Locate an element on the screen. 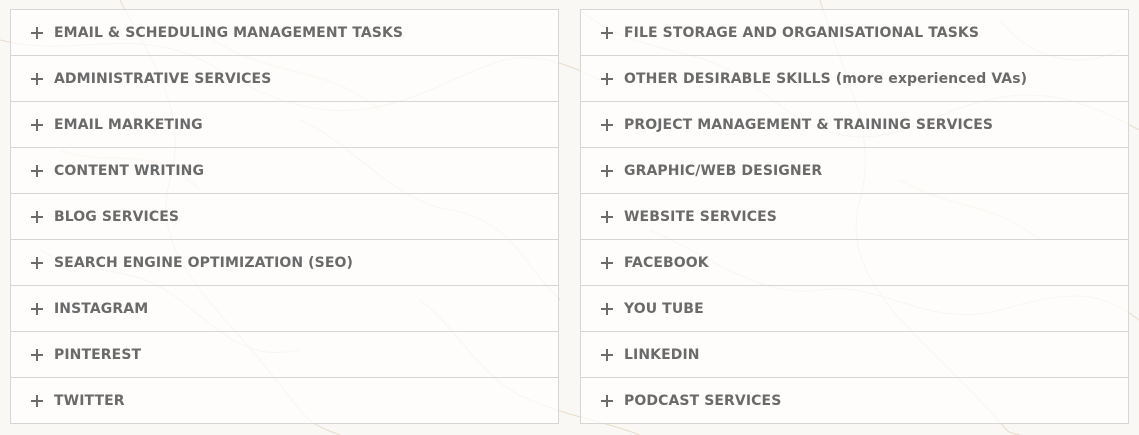 Image resolution: width=1139 pixels, height=435 pixels. accordion-item-email-scheduling: EMAIL & SCHEDULING MANAGEMENT TASKS is located at coordinates (284, 33).